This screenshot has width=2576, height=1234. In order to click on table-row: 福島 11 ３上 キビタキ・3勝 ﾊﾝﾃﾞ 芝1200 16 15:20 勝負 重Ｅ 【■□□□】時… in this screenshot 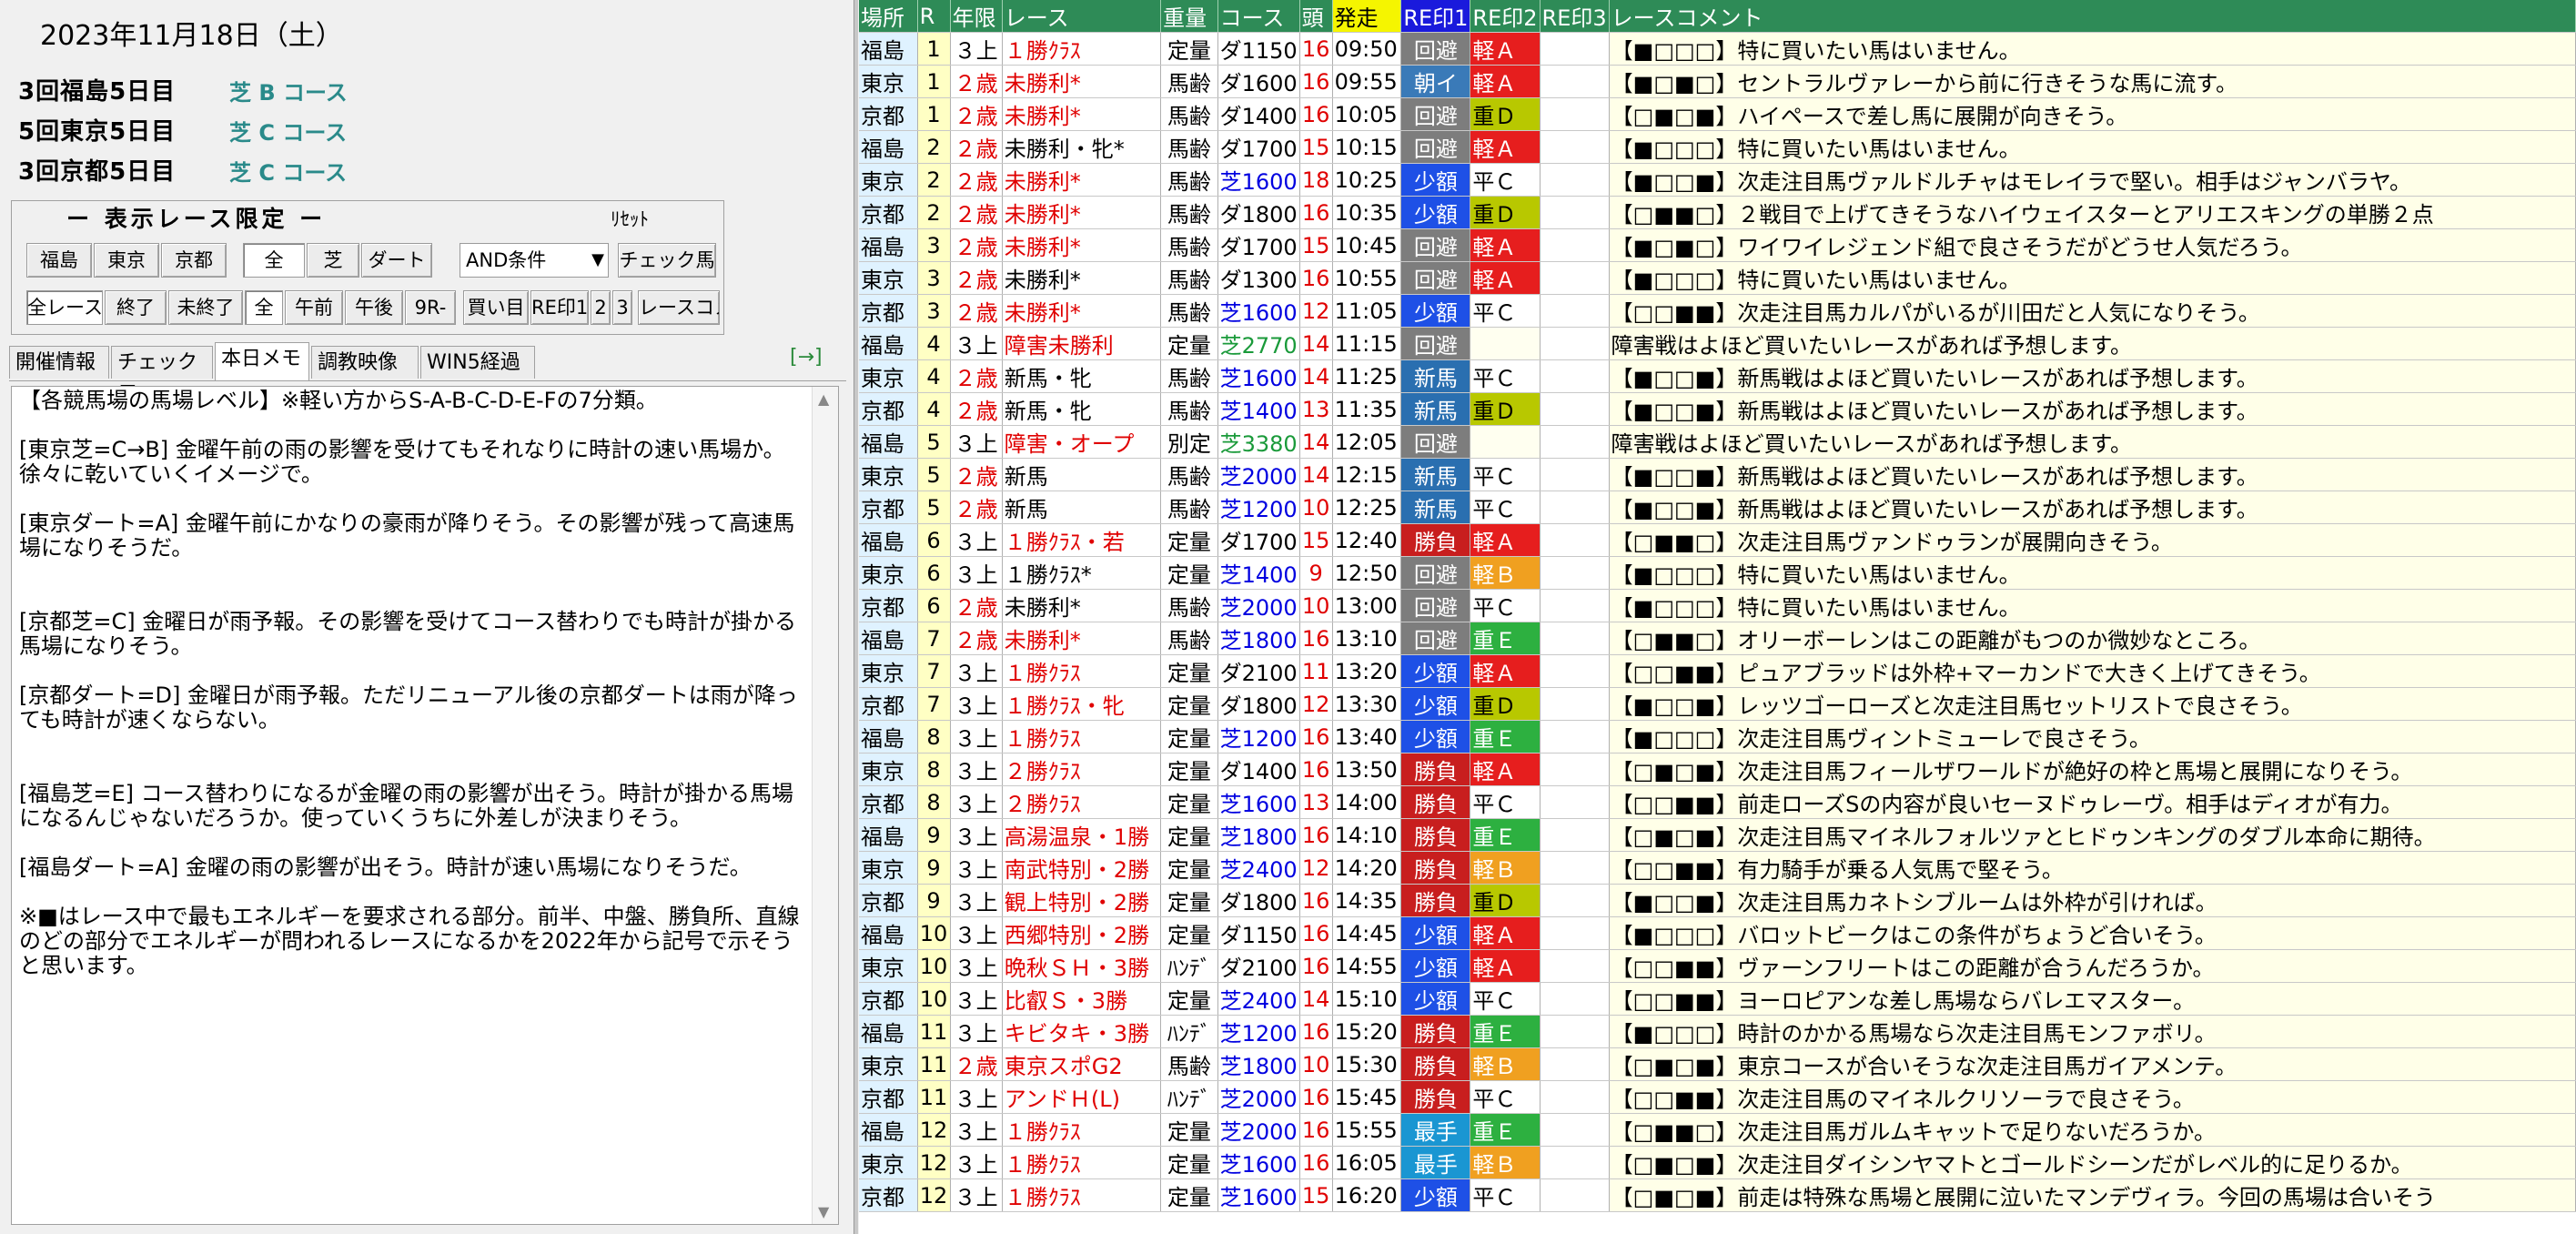, I will do `click(1717, 1031)`.